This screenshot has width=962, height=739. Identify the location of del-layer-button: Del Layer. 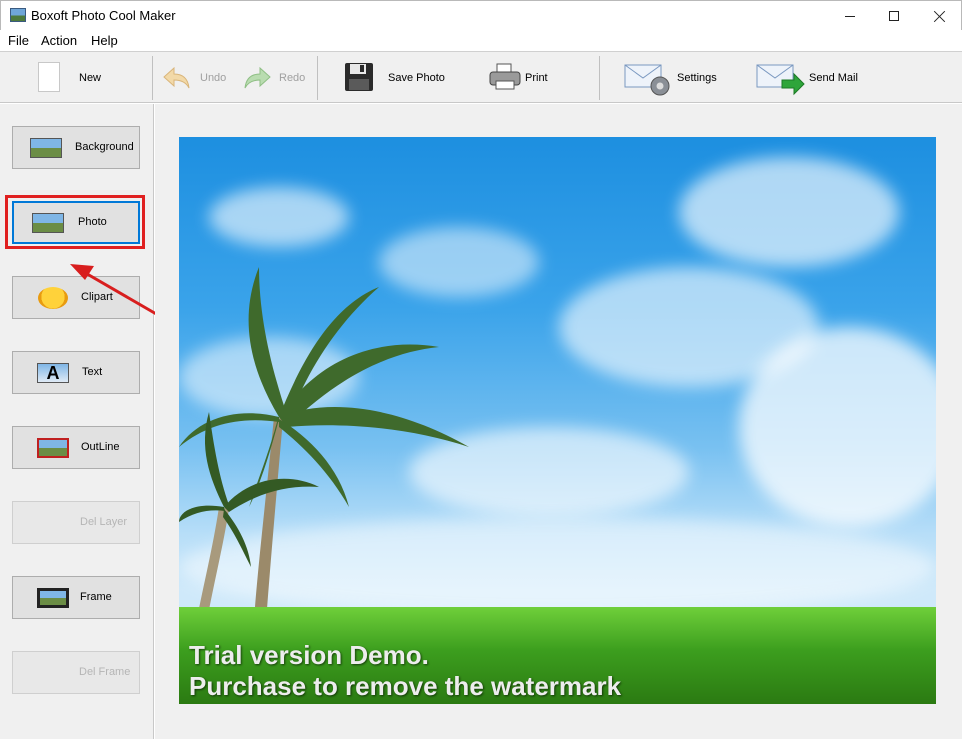
(76, 522).